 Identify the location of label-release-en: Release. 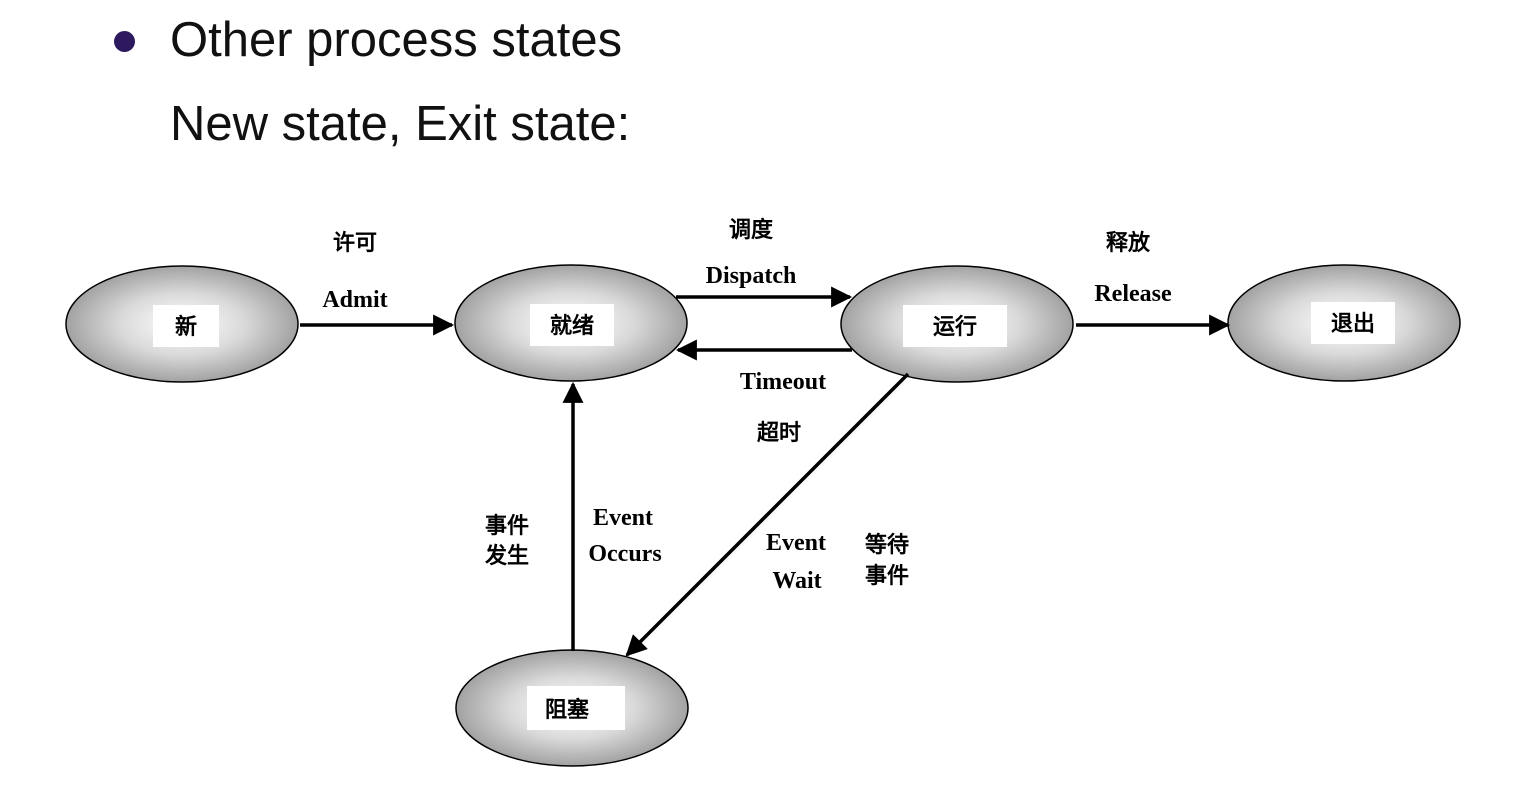
(1133, 294).